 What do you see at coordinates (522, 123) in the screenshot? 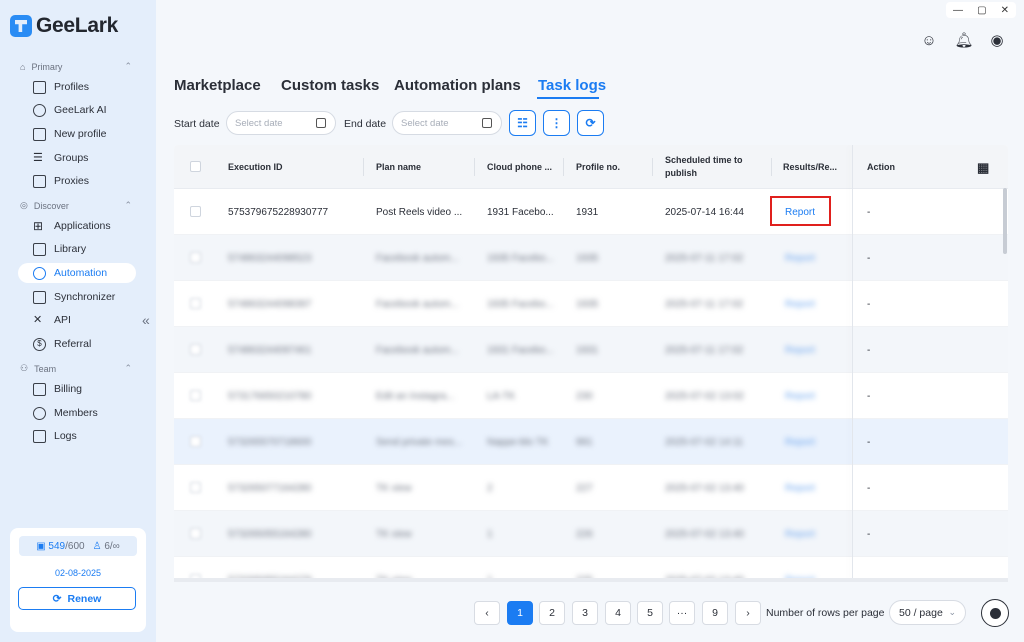
I see `filter-settings-button: ☷` at bounding box center [522, 123].